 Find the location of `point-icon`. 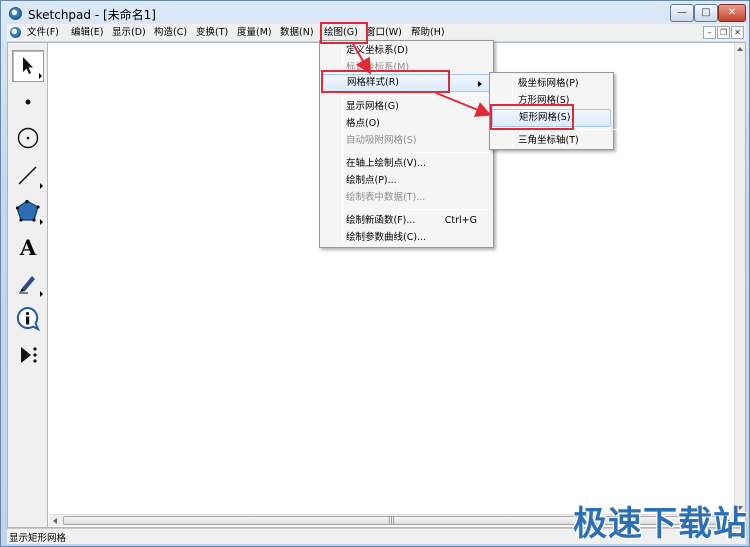

point-icon is located at coordinates (28, 102).